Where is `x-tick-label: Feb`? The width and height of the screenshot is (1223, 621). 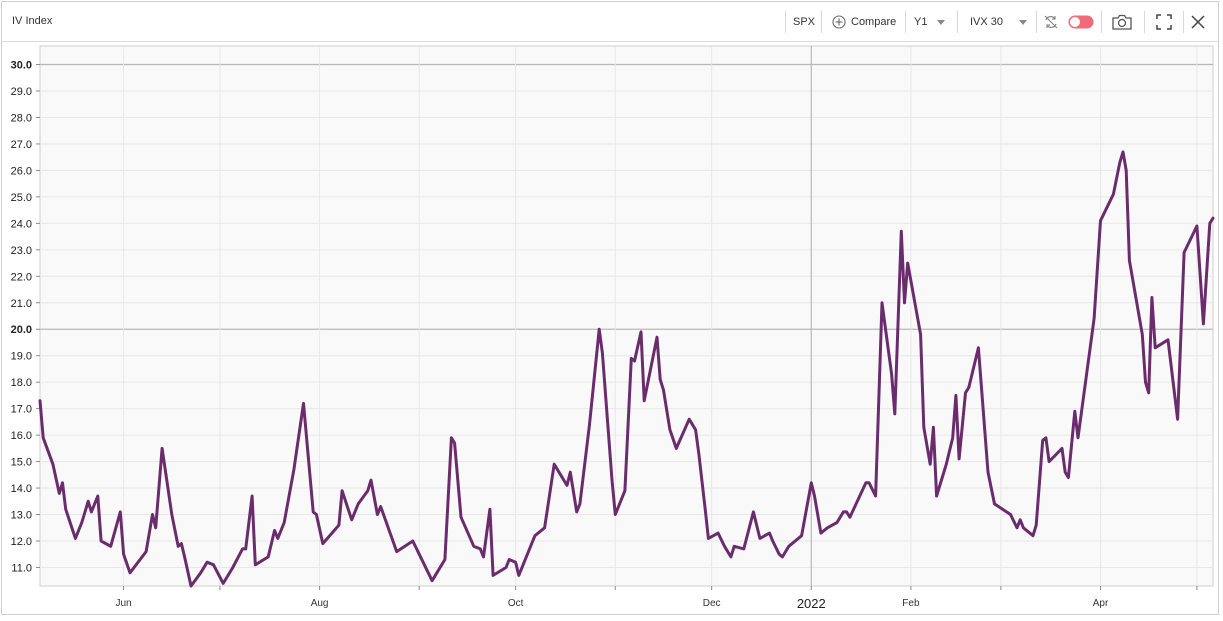
x-tick-label: Feb is located at coordinates (911, 603).